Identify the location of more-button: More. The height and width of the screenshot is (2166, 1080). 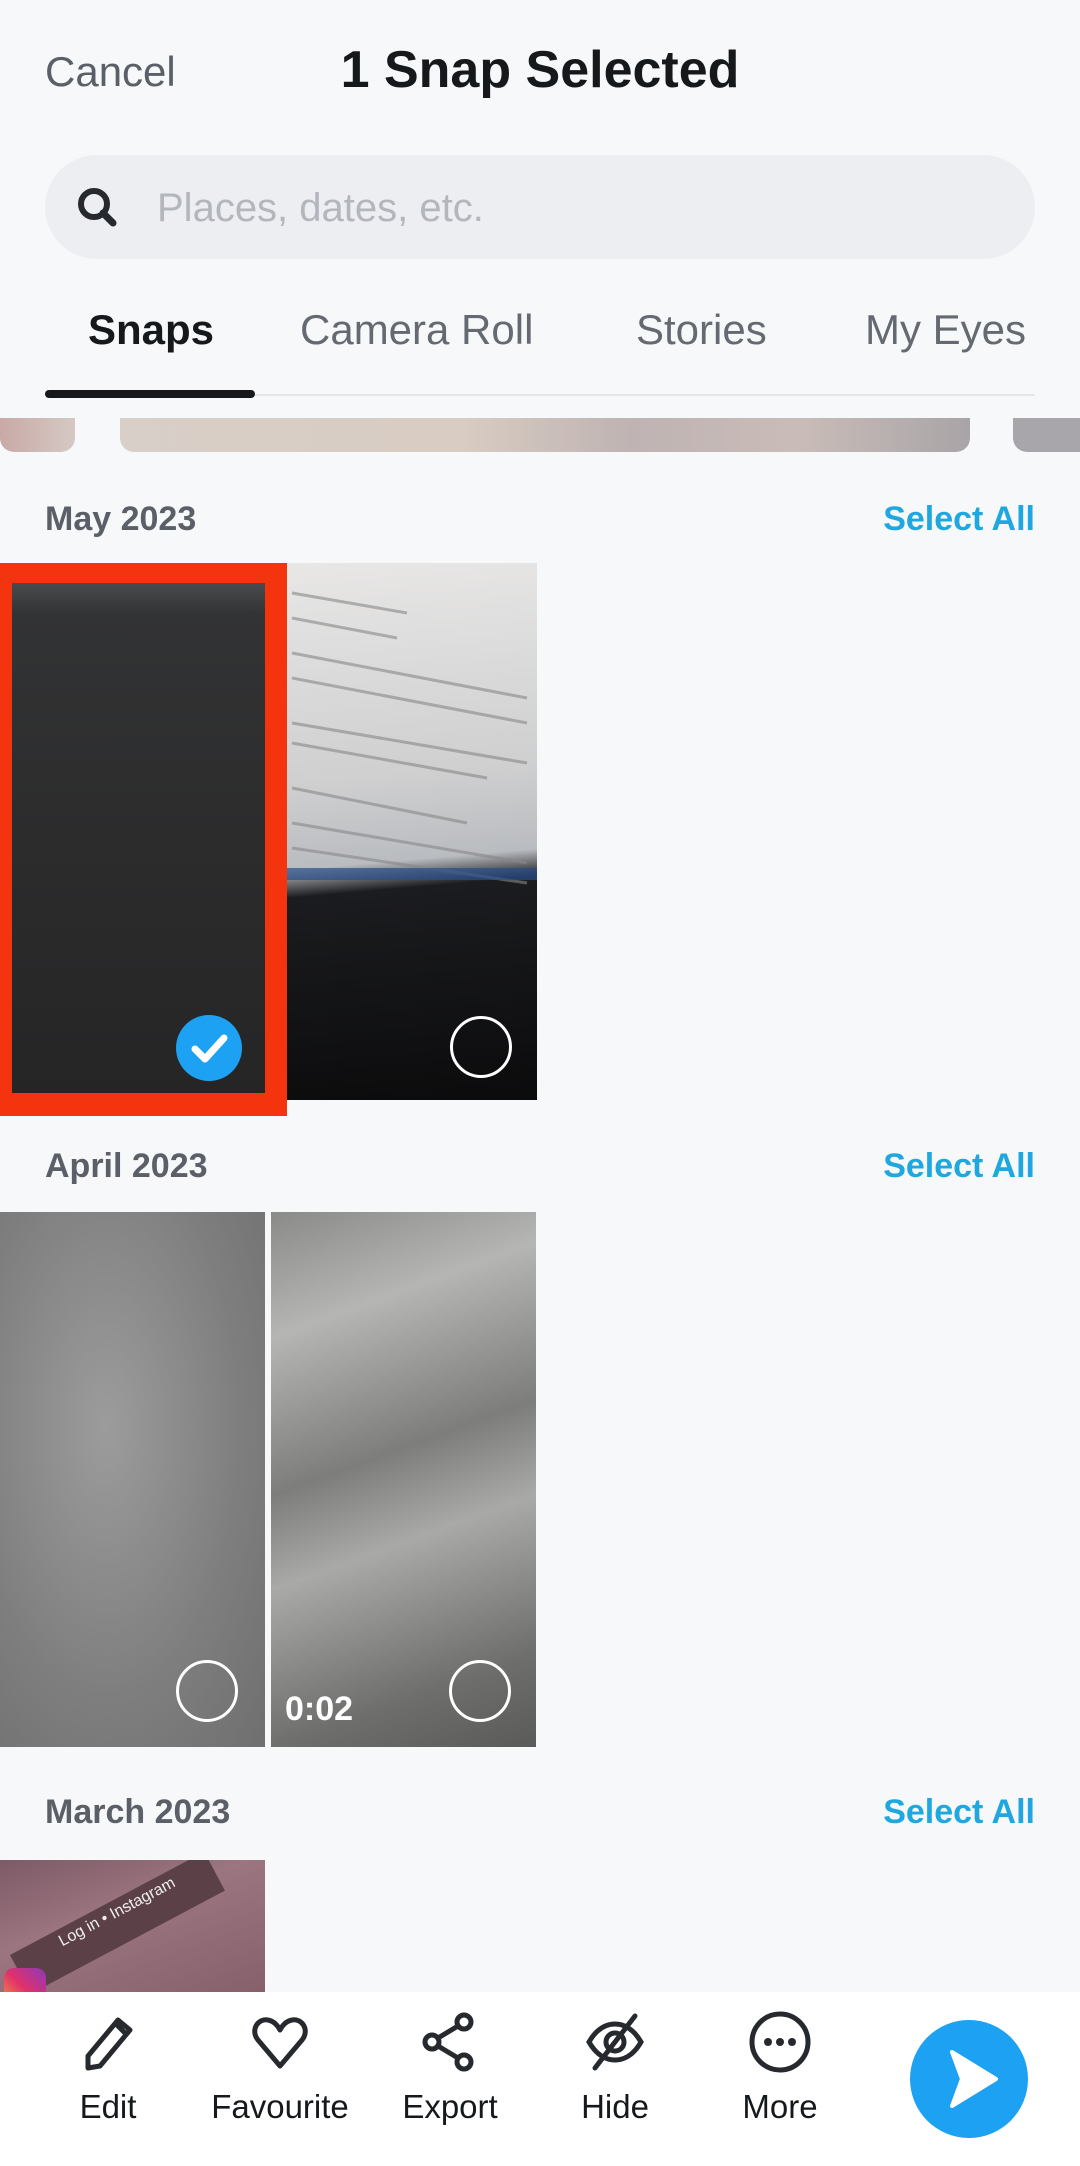
(780, 2068).